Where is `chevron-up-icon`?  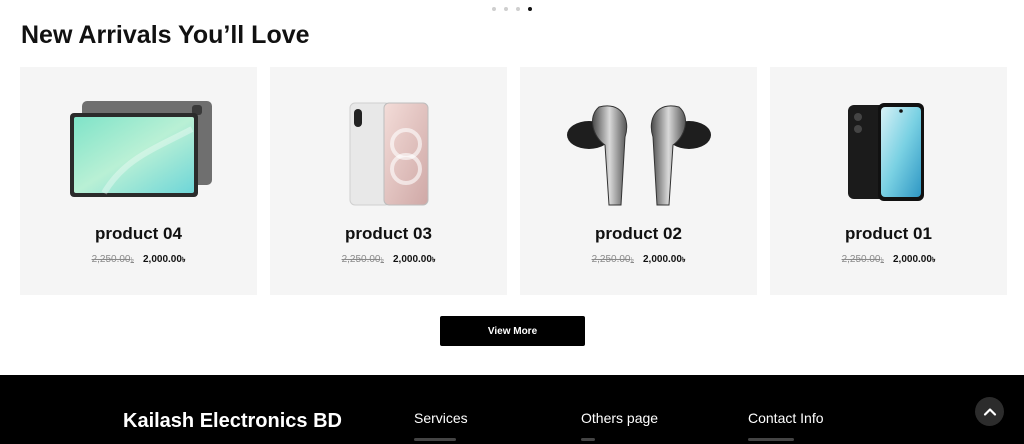
chevron-up-icon is located at coordinates (989, 411).